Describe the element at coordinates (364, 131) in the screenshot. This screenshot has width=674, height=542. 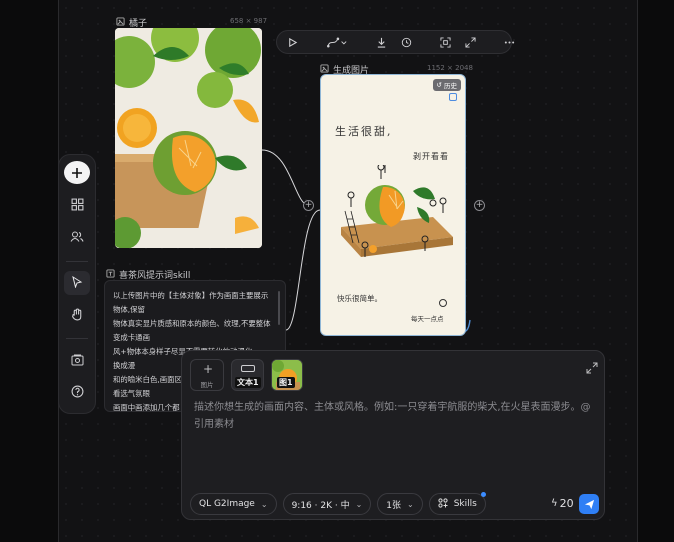
I see `handwriting-line-1: 生活很甜,` at that location.